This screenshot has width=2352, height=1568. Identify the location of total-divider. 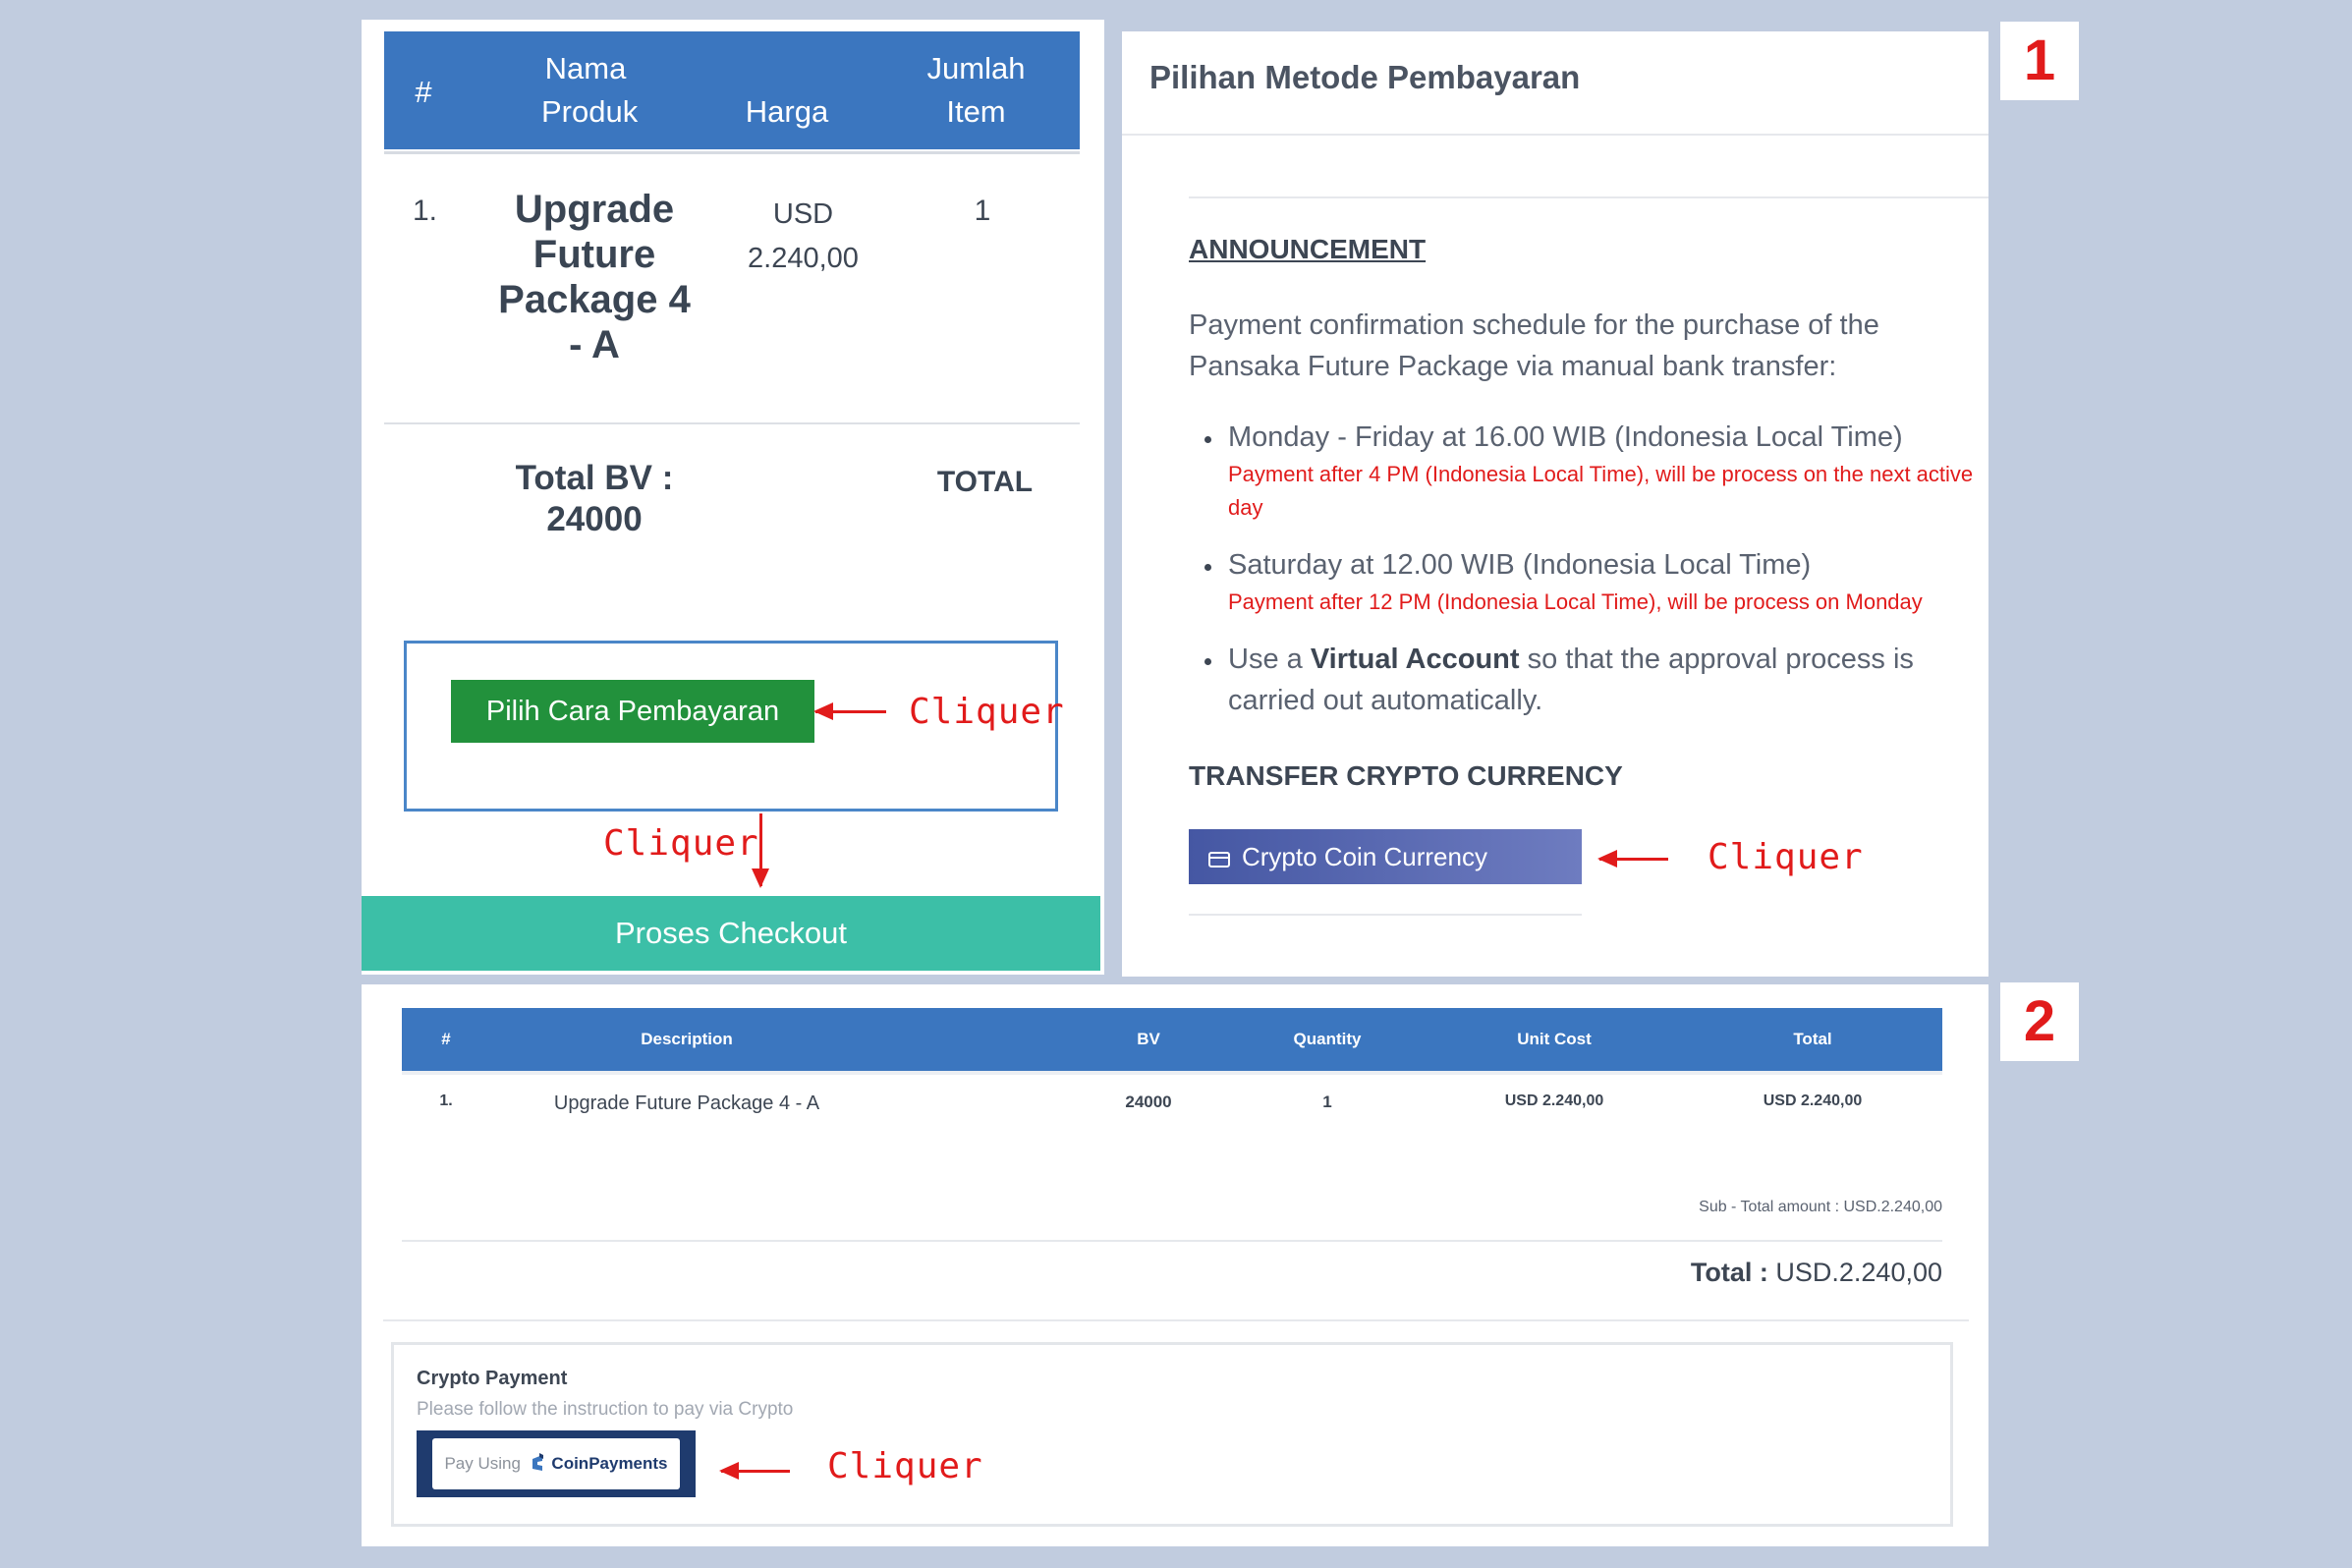
(1176, 1320).